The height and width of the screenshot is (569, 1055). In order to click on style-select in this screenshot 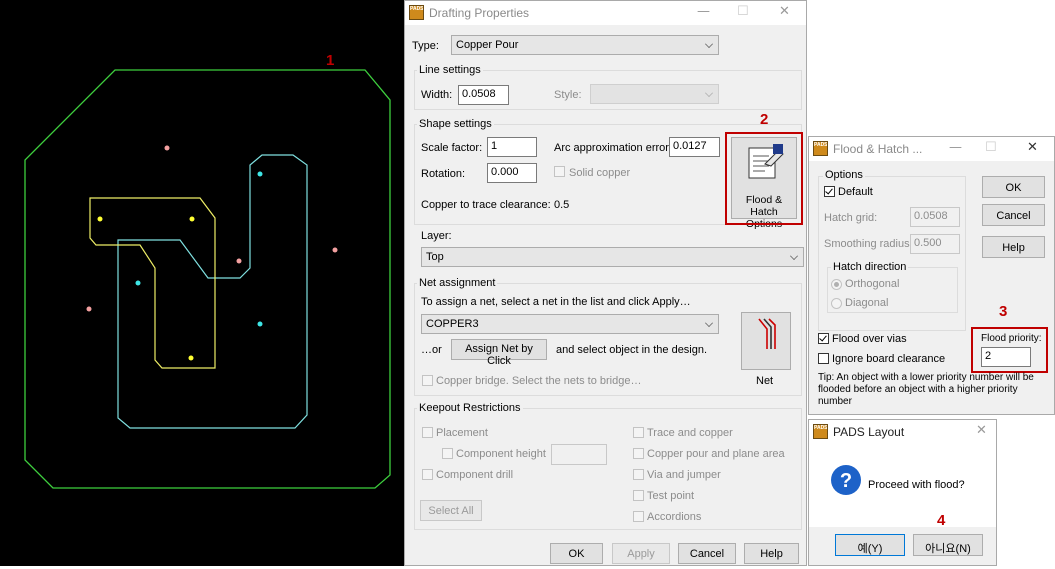, I will do `click(654, 94)`.